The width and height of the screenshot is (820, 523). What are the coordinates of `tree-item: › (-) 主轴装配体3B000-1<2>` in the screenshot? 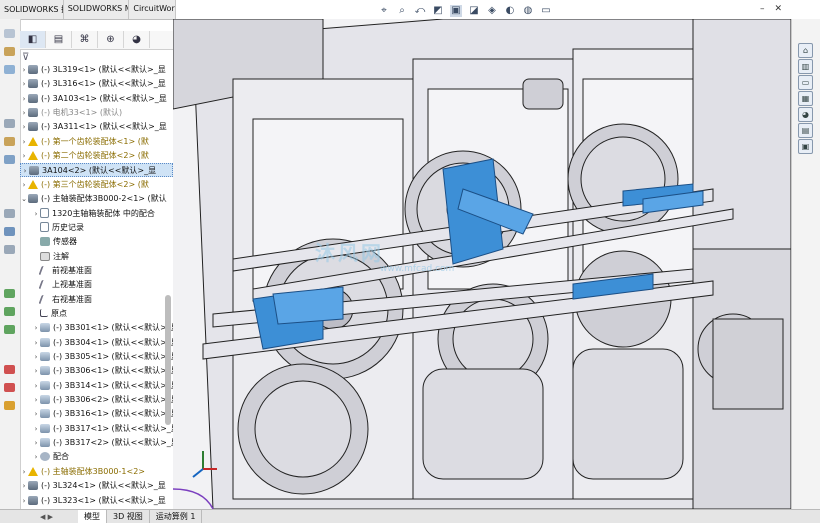 It's located at (96, 472).